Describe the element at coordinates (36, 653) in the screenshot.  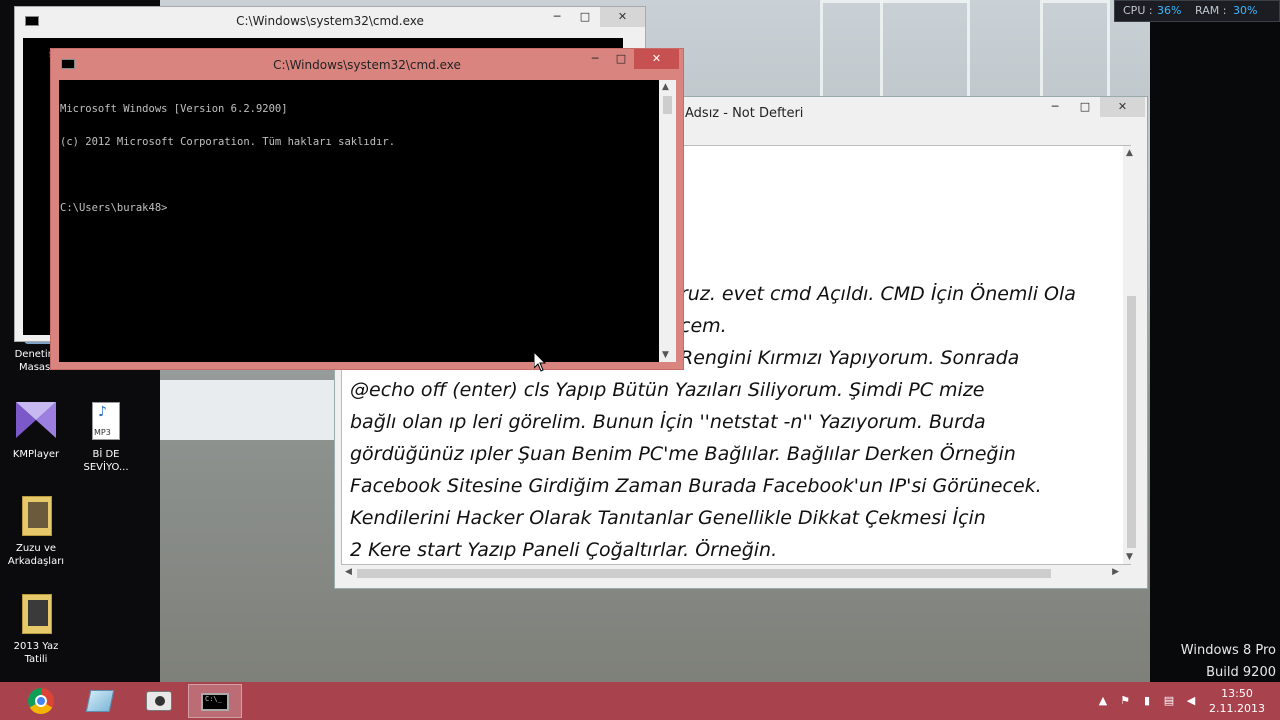
I see `desktop-icon-label: 2013 Yaz Tatili` at that location.